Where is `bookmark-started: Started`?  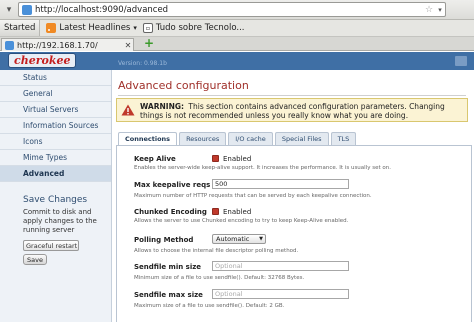
bookmark-started: Started is located at coordinates (20, 28).